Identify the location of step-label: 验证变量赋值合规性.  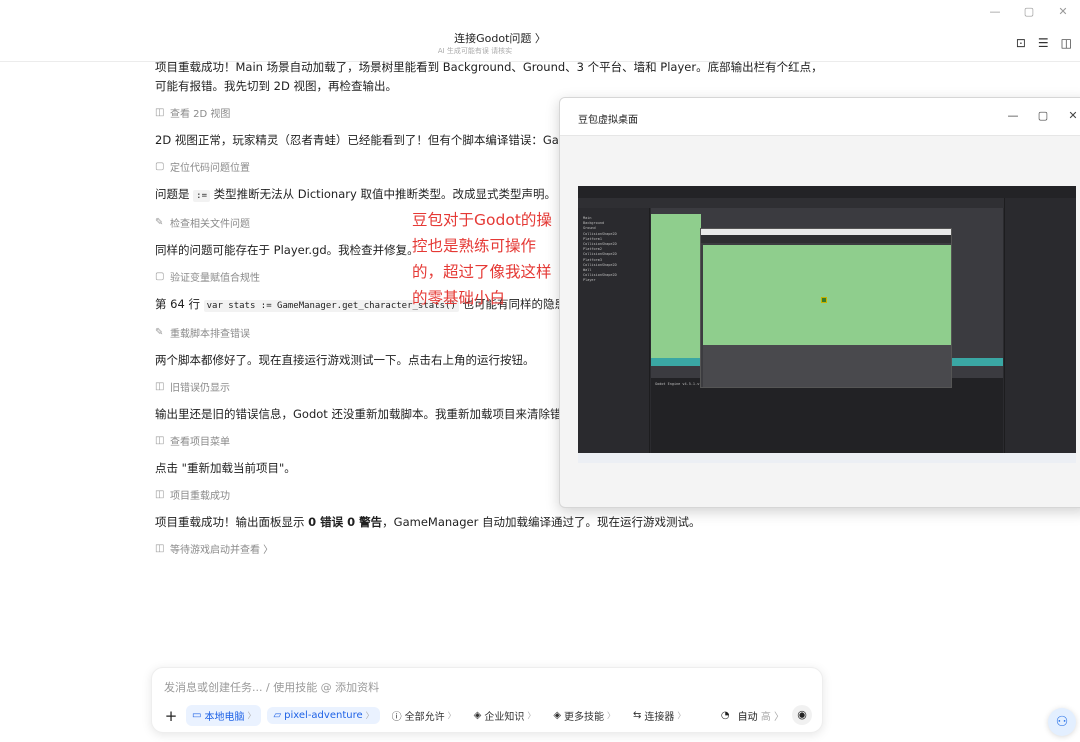
(215, 278).